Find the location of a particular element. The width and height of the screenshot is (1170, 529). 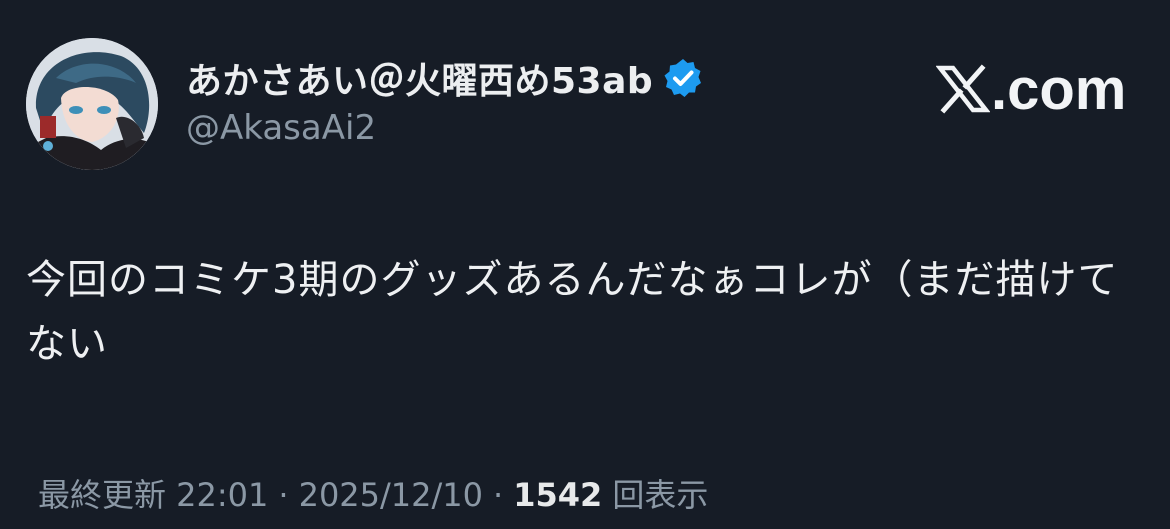

avatar is located at coordinates (92, 104).